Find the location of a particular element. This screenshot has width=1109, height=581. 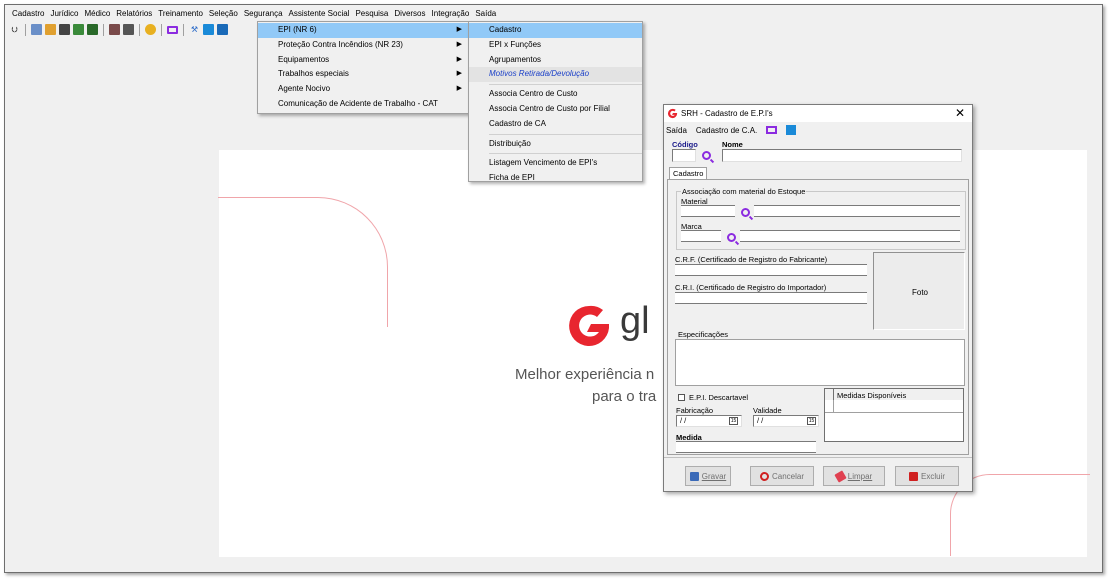

menu-item-trabalhos-especiais: Trabalhos especiais ▶ is located at coordinates (363, 74).